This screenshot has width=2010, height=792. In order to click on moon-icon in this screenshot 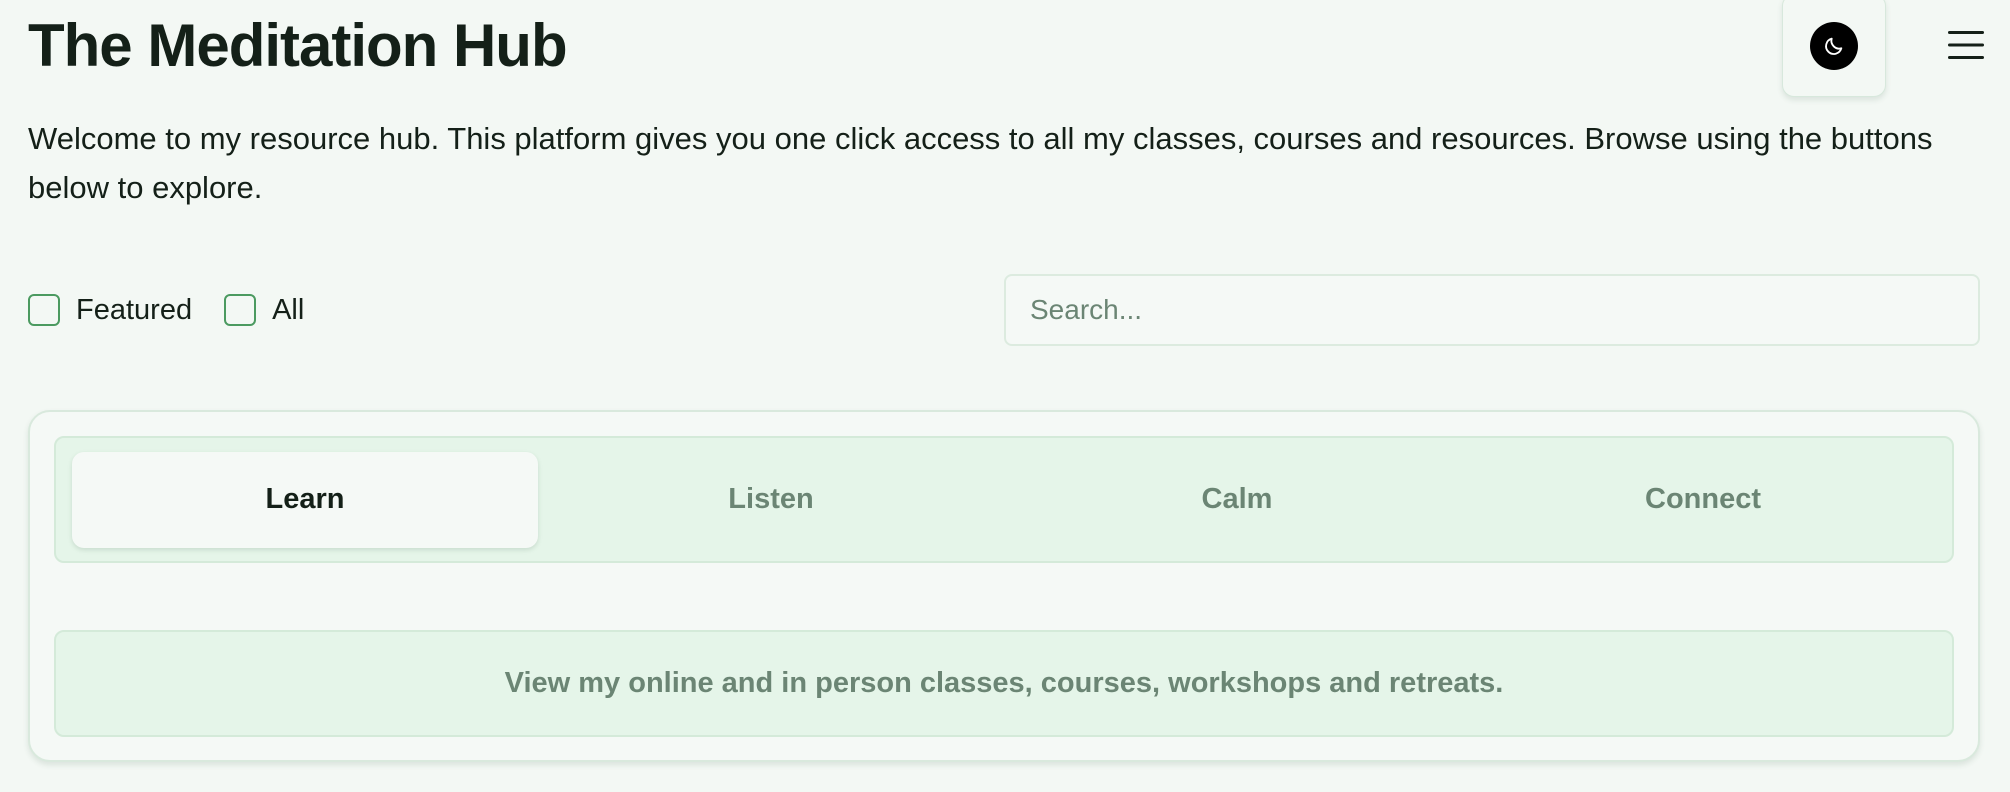, I will do `click(1834, 45)`.